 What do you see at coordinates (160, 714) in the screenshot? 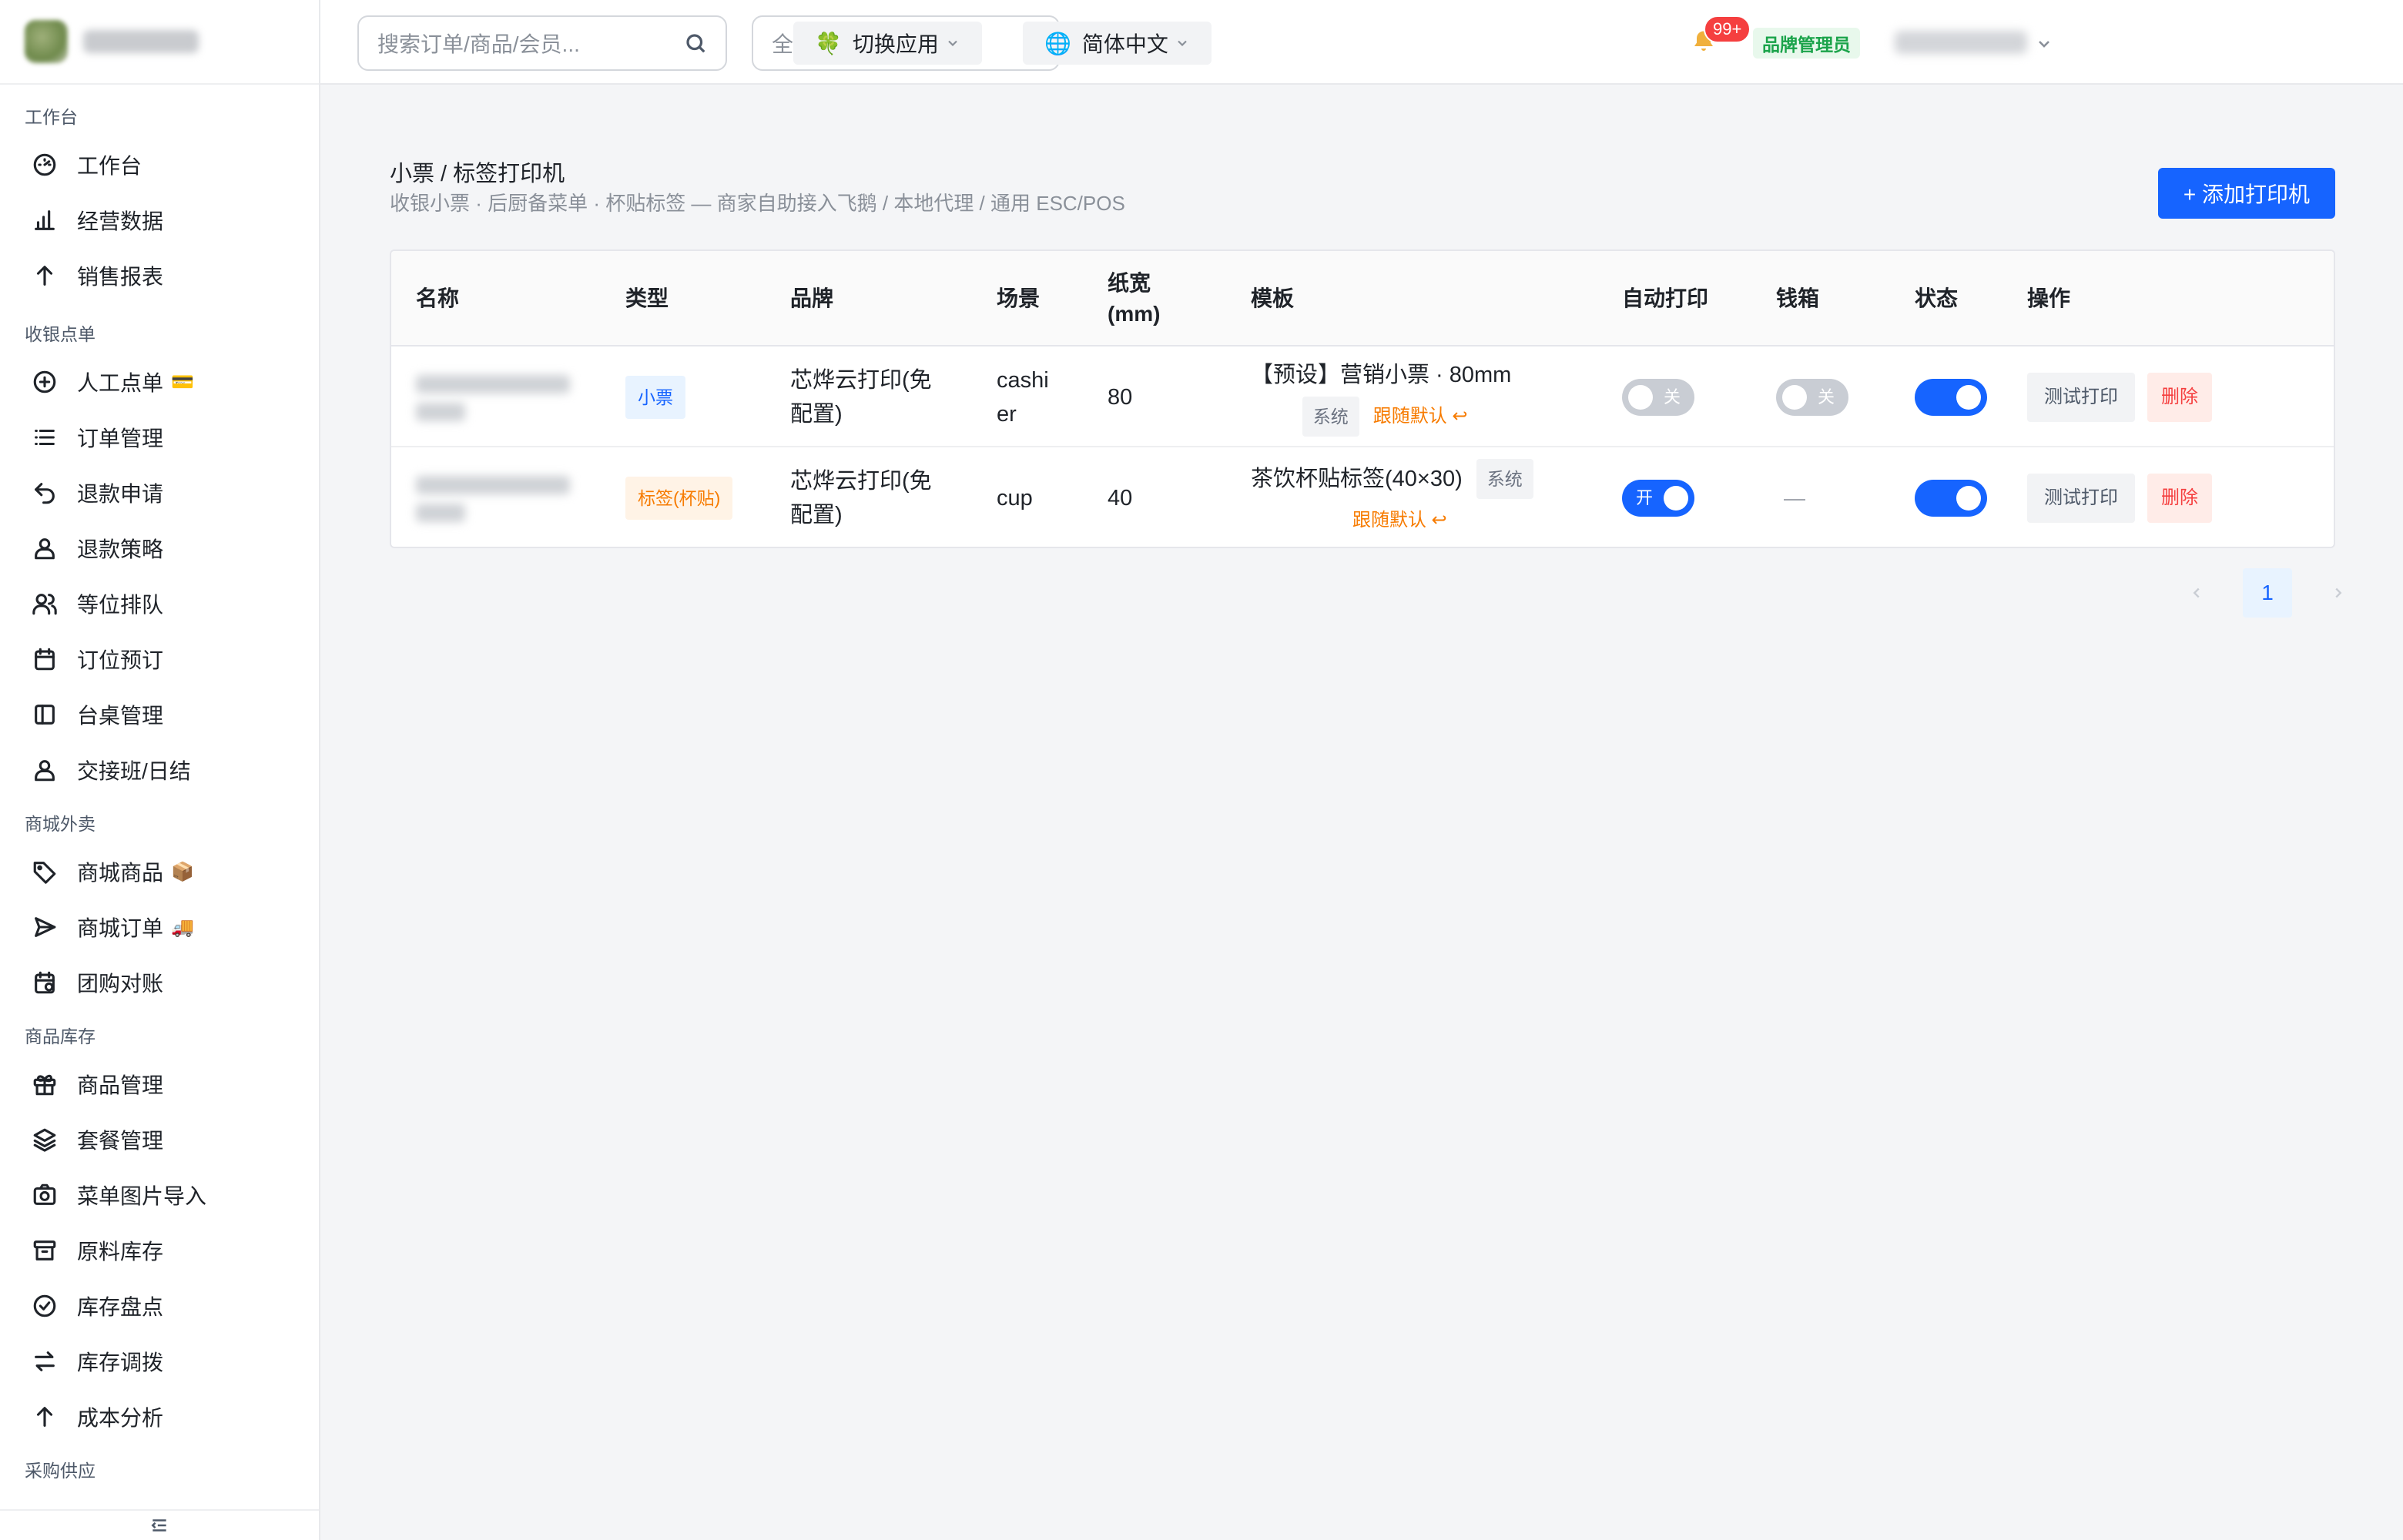
I see `sidebar-item-table-management: 台桌管理` at bounding box center [160, 714].